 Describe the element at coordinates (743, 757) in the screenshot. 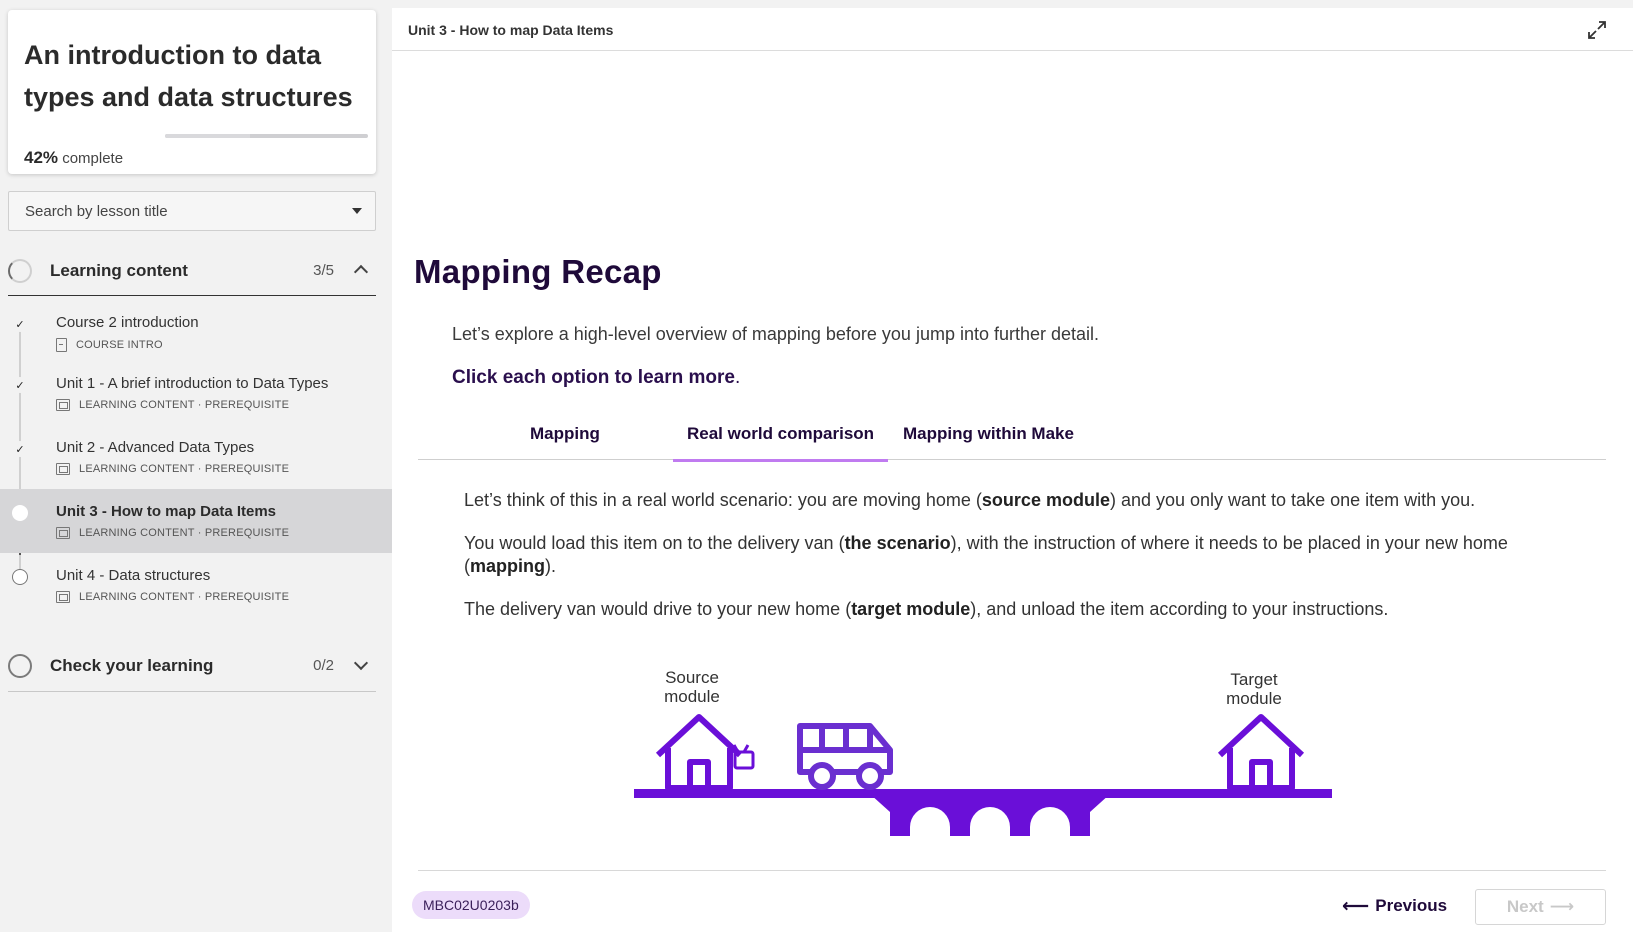

I see `tv-icon` at that location.